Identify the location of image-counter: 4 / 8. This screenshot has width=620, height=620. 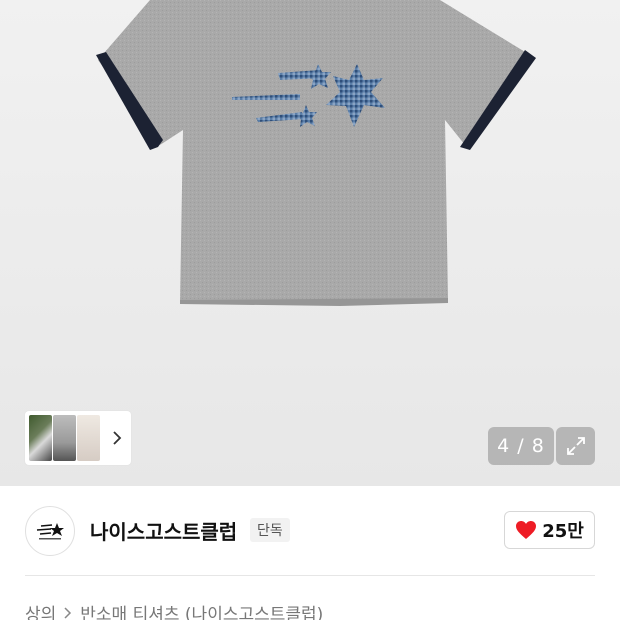
(521, 446).